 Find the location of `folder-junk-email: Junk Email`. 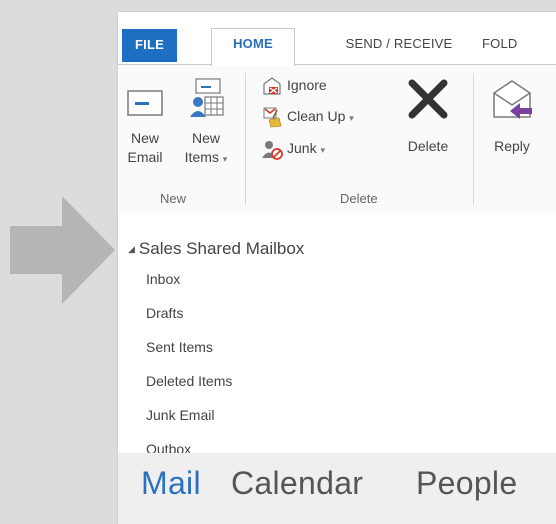

folder-junk-email: Junk Email is located at coordinates (180, 415).